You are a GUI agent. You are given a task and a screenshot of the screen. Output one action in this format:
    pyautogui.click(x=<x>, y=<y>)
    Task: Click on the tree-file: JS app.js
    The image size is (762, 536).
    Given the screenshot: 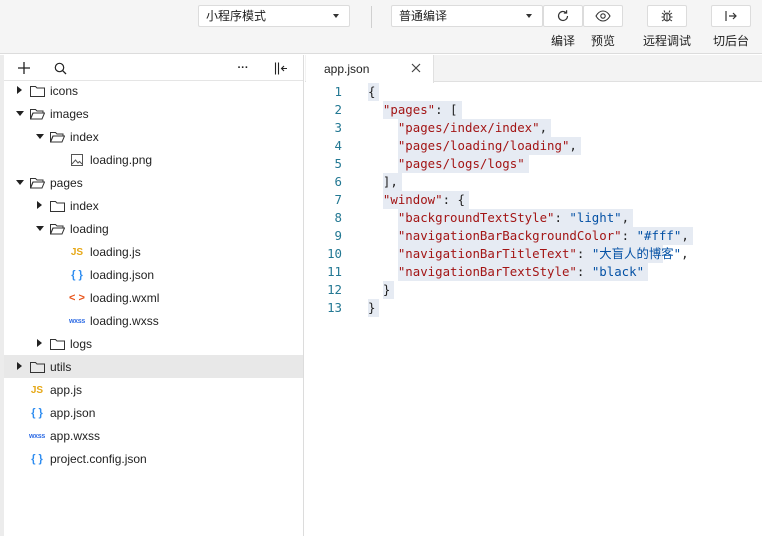 What is the action you would take?
    pyautogui.click(x=153, y=389)
    